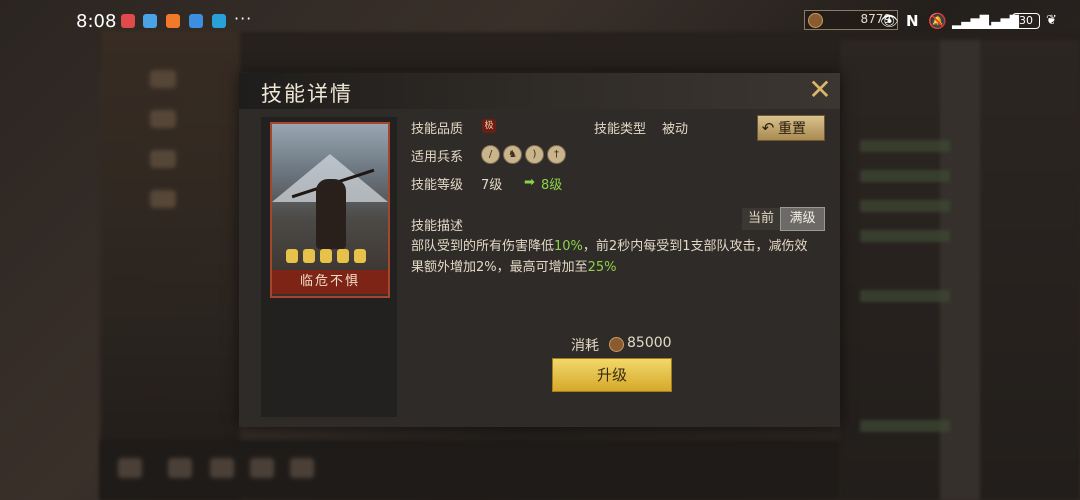 This screenshot has width=1080, height=500. I want to click on card-art-warrior, so click(331, 214).